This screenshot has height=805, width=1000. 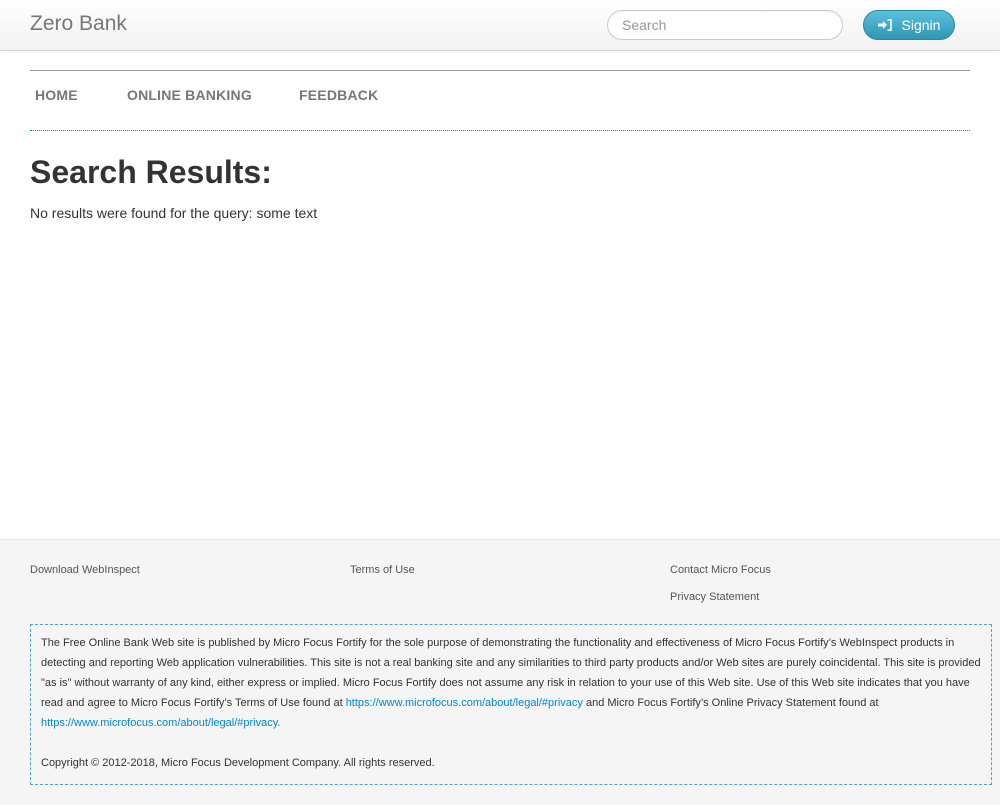 What do you see at coordinates (85, 570) in the screenshot?
I see `footer-link-download-webinspect: Download WebInspect` at bounding box center [85, 570].